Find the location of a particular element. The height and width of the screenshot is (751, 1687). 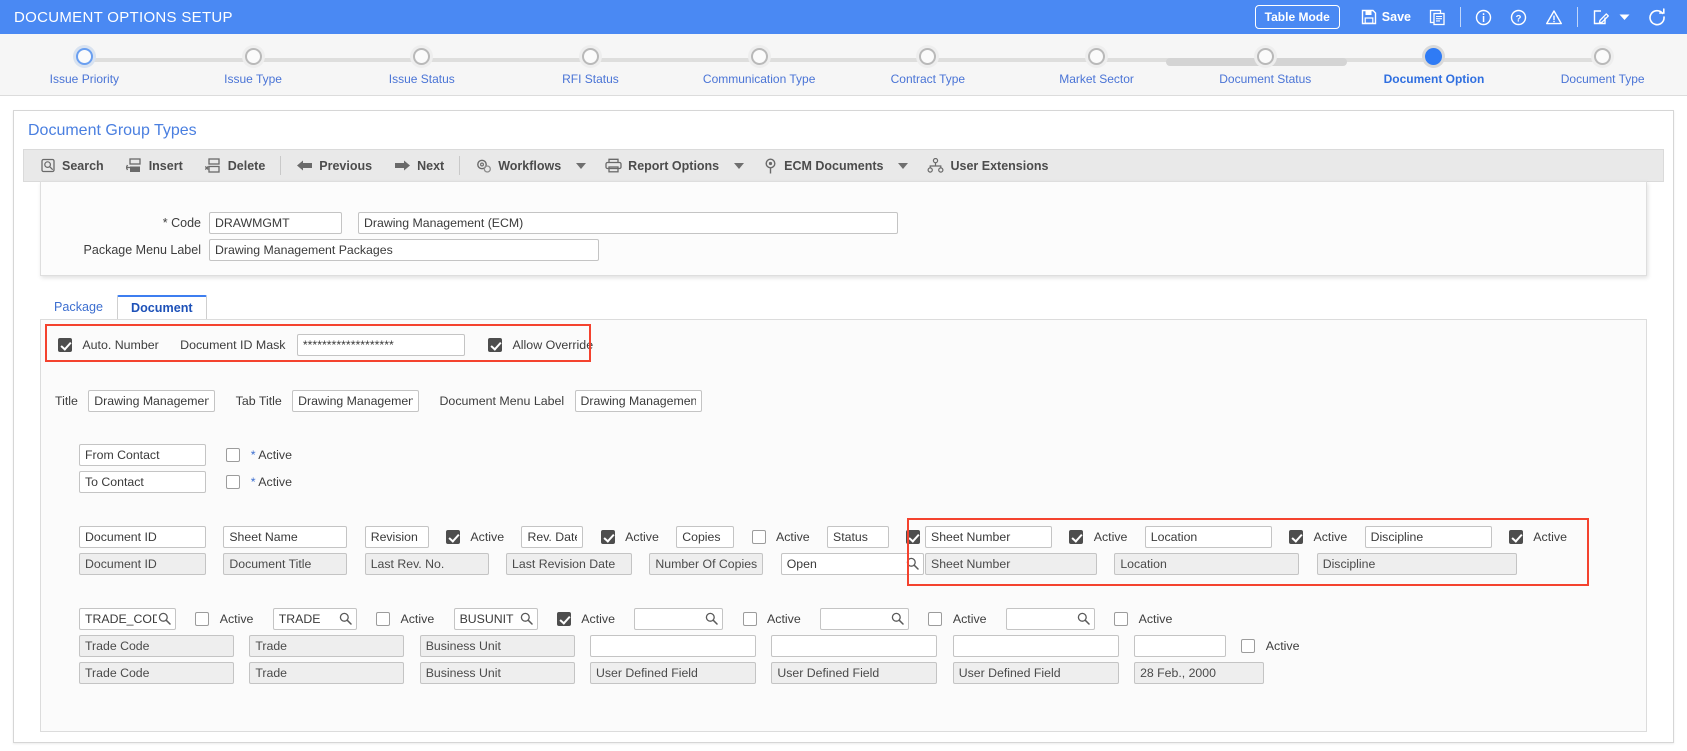

trade-code-lookup is located at coordinates (127, 619).